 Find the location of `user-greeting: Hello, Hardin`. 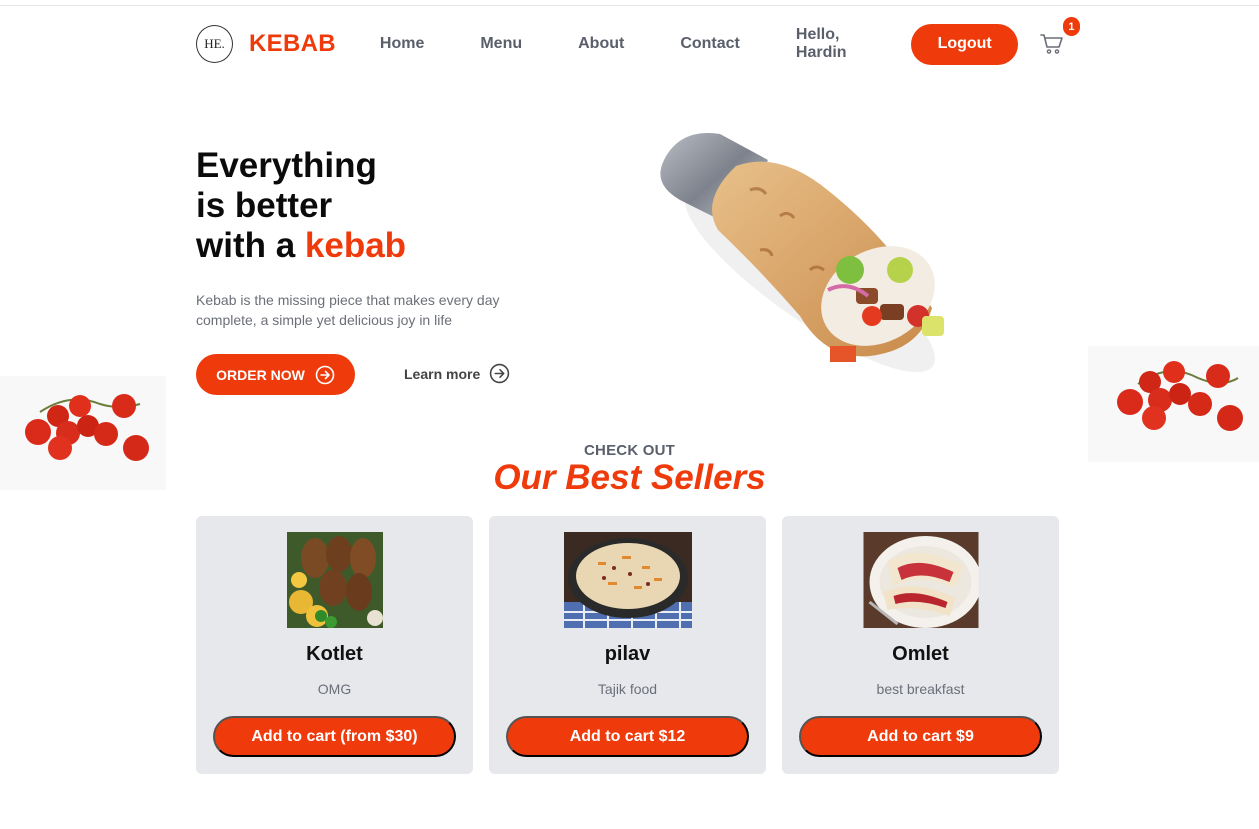

user-greeting: Hello, Hardin is located at coordinates (821, 43).